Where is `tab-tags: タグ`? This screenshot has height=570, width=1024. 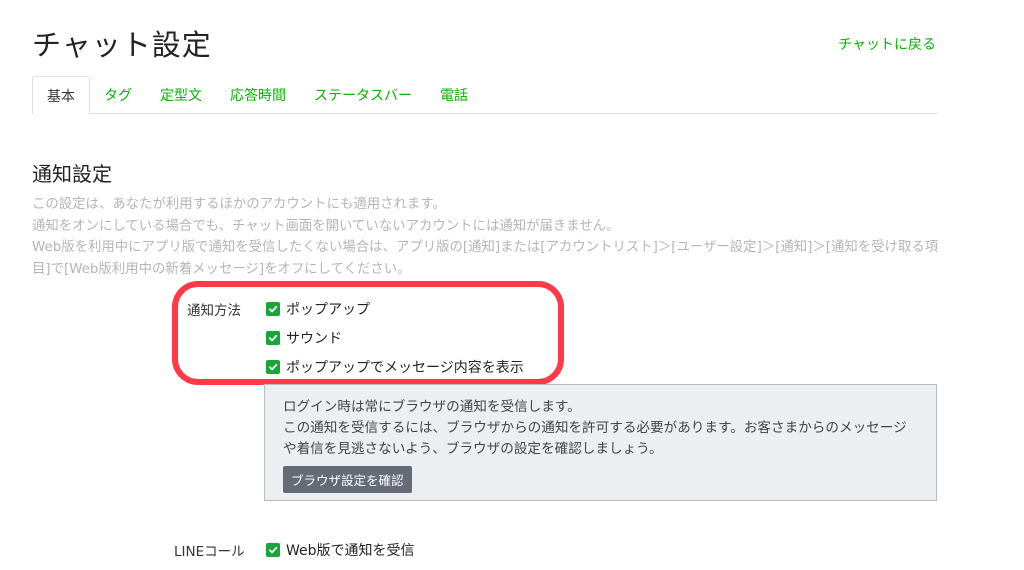
tab-tags: タグ is located at coordinates (118, 94).